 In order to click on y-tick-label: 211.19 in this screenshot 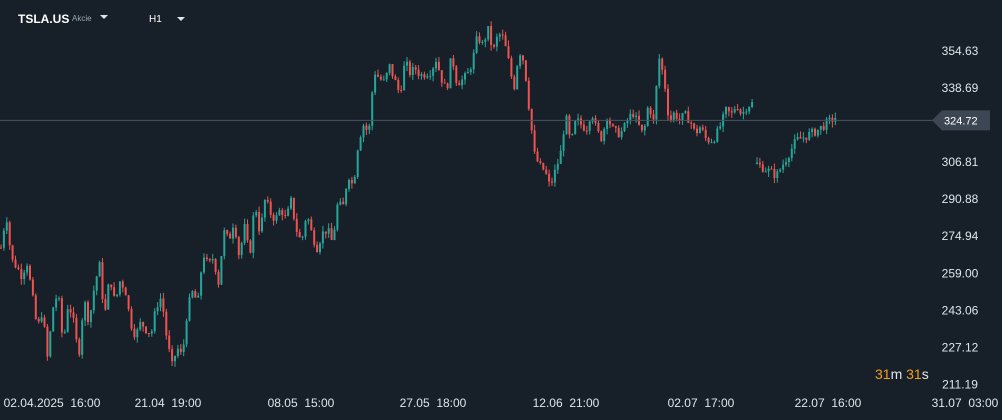, I will do `click(960, 385)`.